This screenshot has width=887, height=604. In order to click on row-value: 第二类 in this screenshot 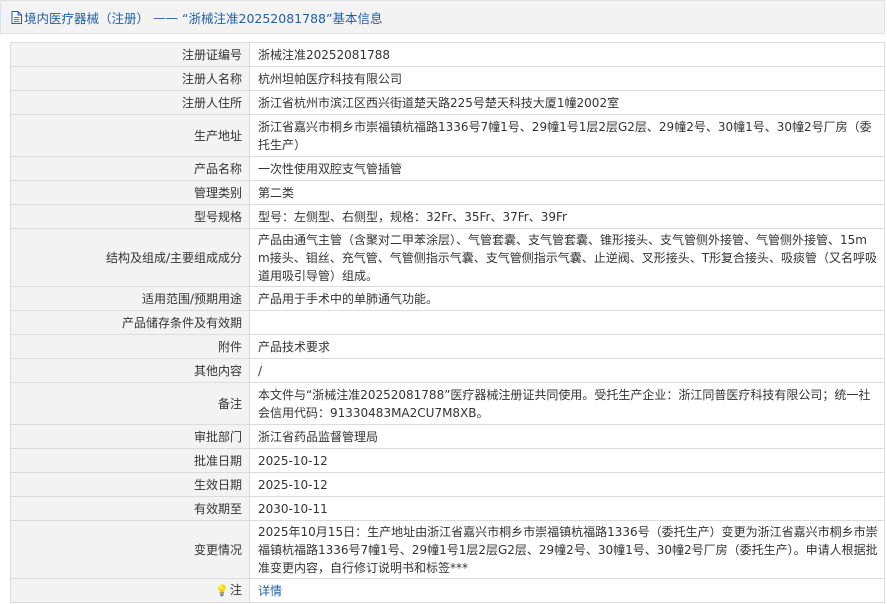, I will do `click(567, 192)`.